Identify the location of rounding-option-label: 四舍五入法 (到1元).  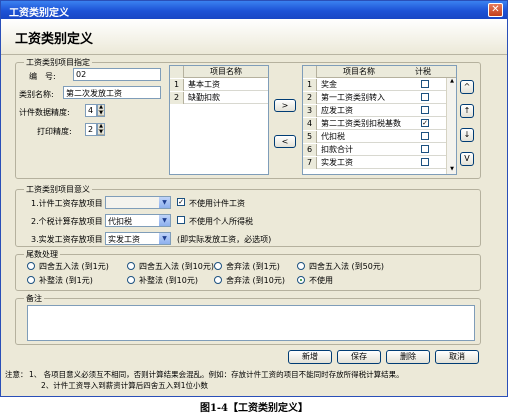
(74, 266).